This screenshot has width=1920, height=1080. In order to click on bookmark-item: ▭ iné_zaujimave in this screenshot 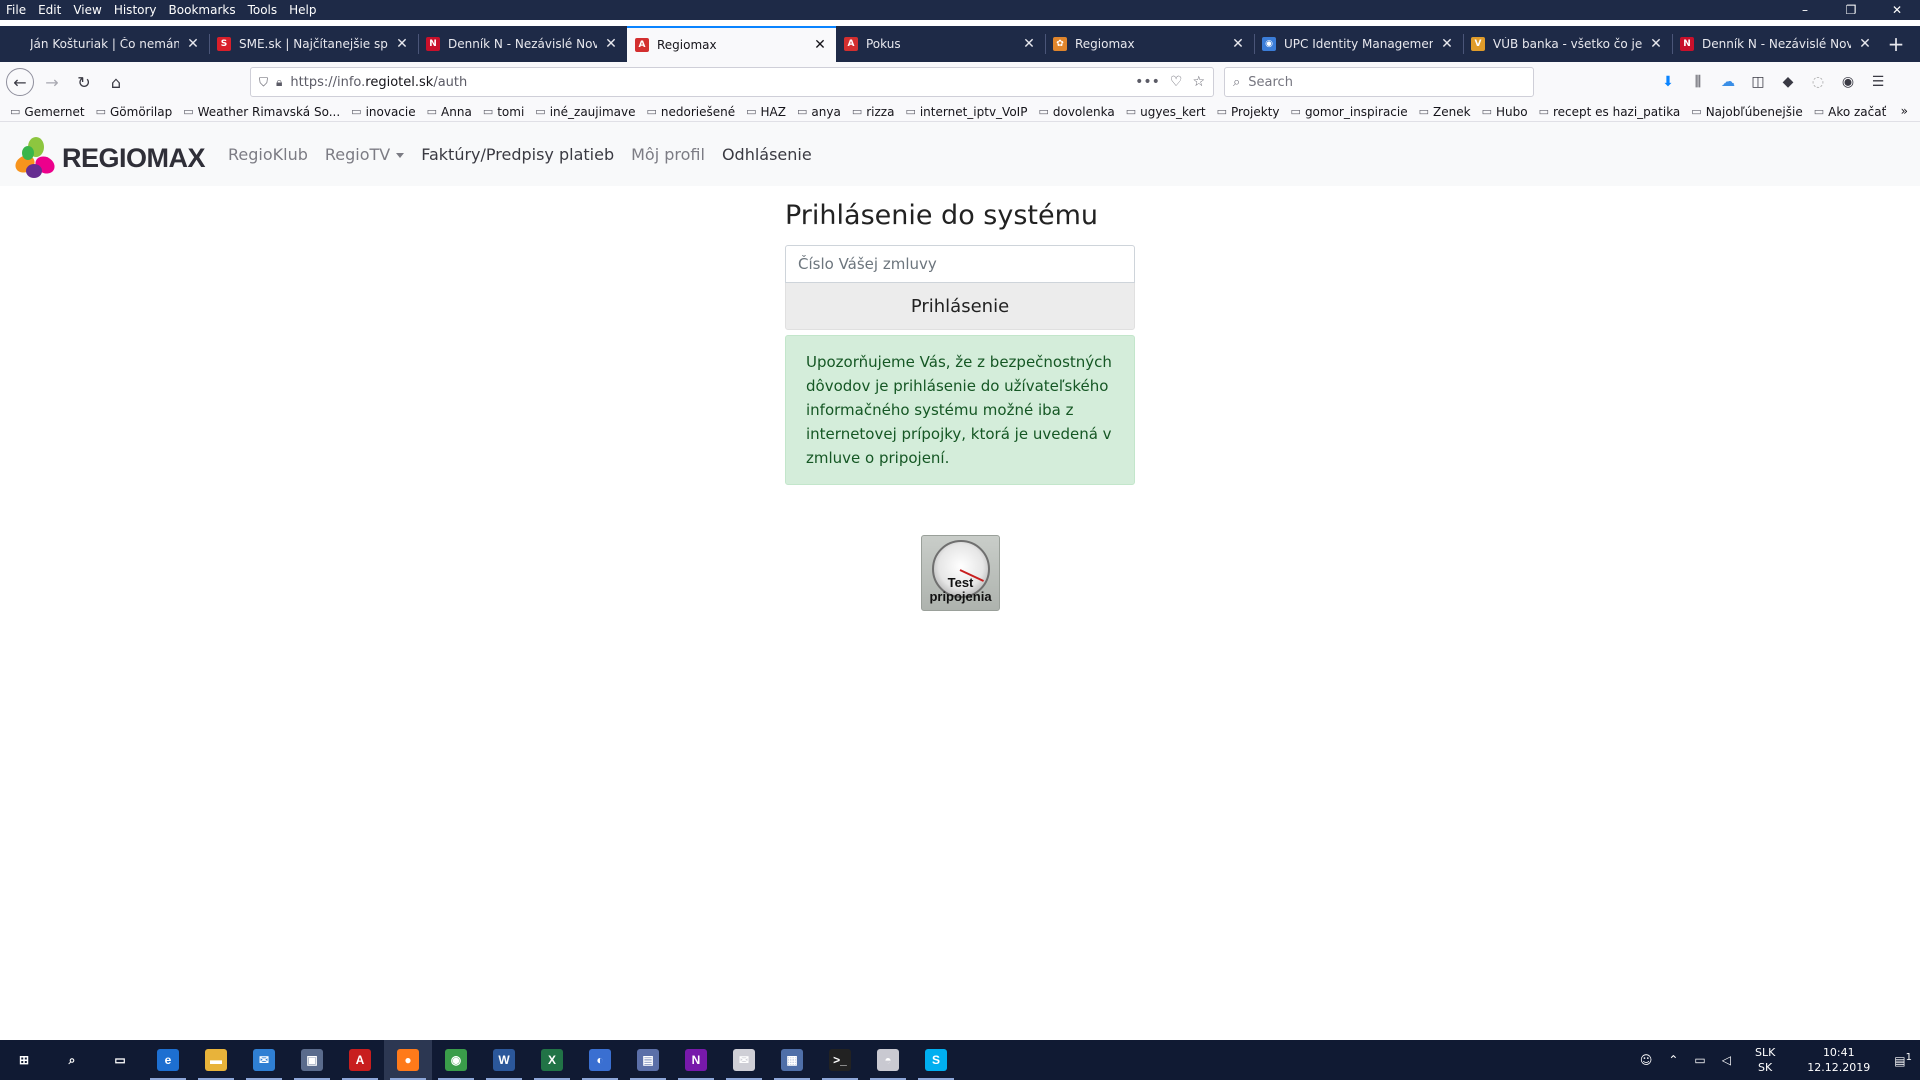, I will do `click(585, 112)`.